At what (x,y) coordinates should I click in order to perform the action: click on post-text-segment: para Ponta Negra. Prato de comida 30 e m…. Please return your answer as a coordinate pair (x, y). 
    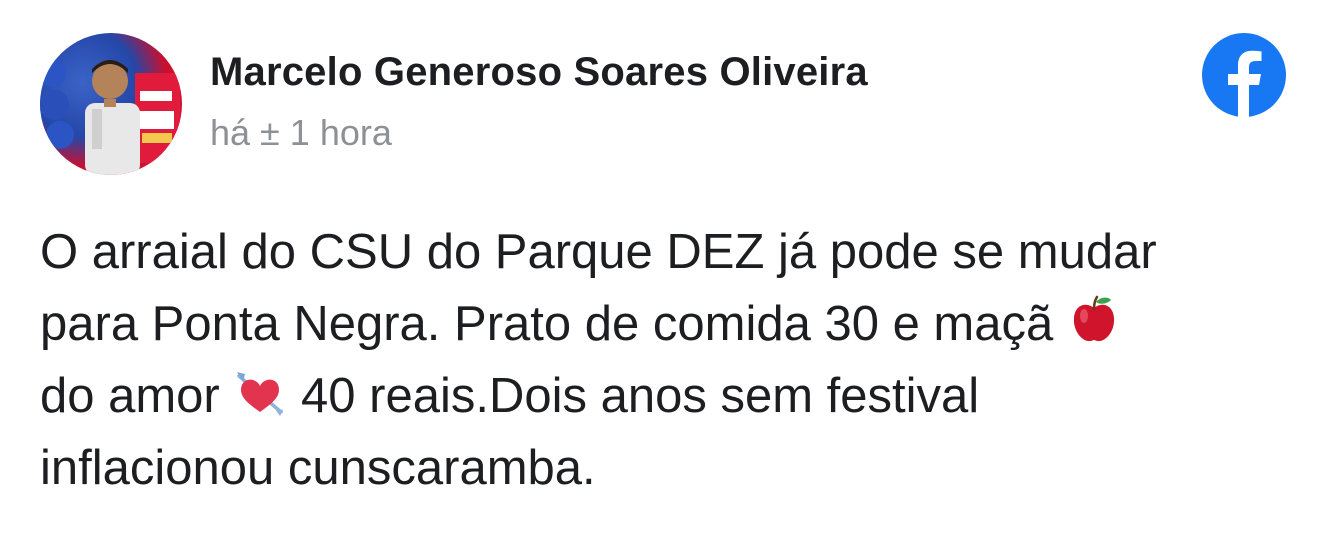
    Looking at the image, I should click on (547, 324).